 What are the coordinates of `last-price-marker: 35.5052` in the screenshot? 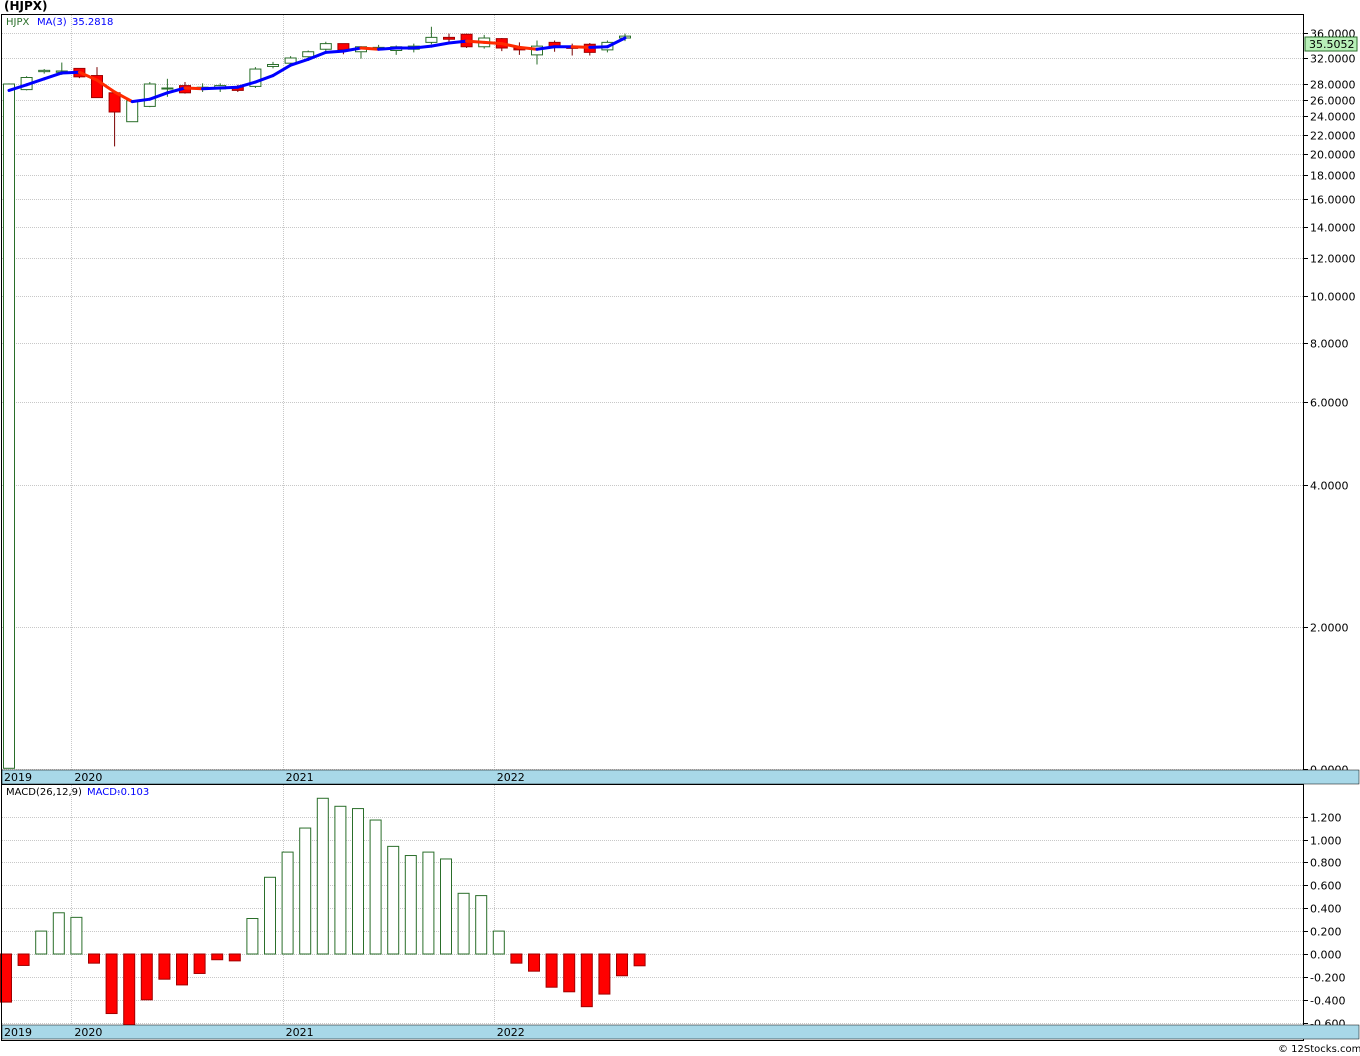 It's located at (1331, 44).